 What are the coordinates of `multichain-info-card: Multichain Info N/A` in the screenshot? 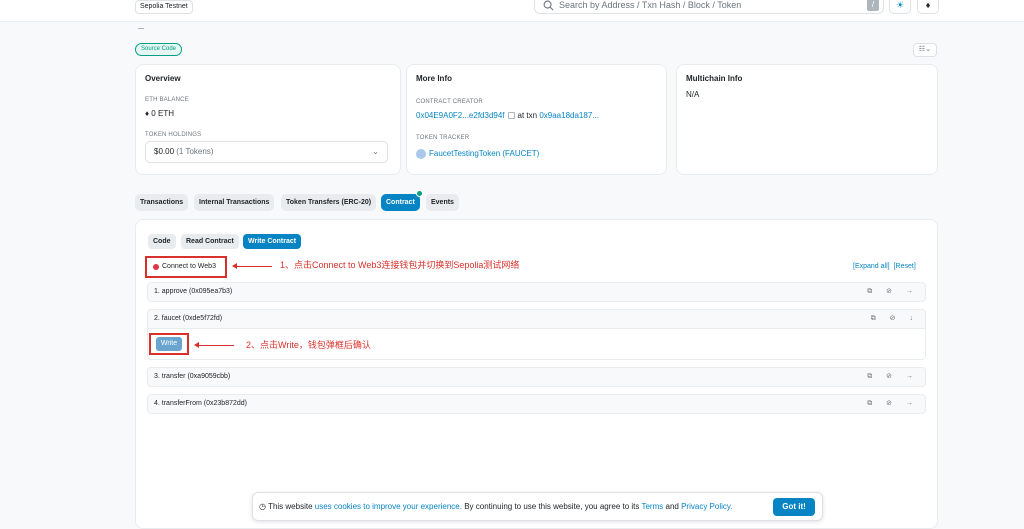 It's located at (807, 119).